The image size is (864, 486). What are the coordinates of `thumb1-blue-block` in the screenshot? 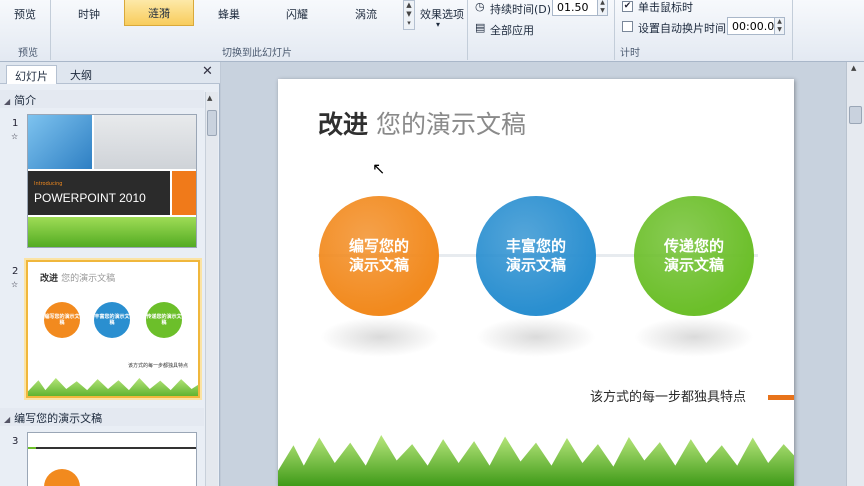 It's located at (60, 142).